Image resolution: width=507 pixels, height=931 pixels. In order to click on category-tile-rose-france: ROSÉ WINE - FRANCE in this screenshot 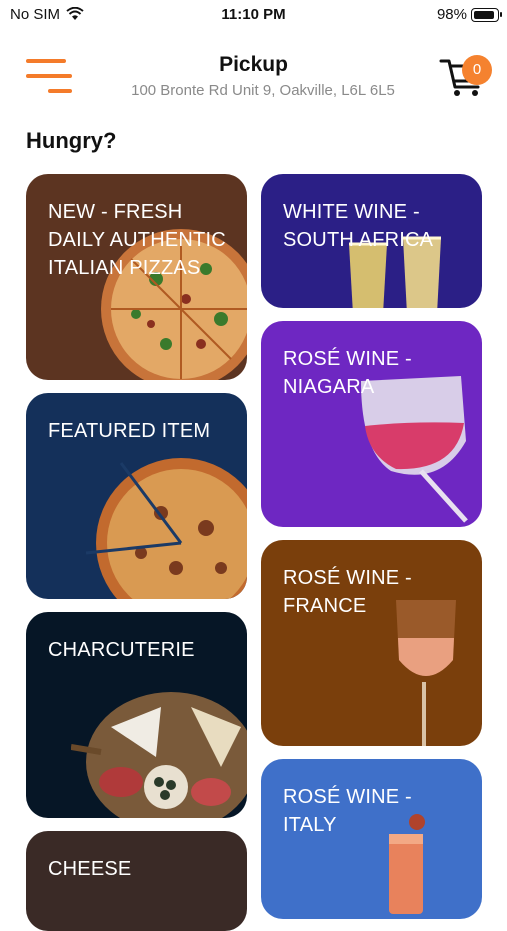, I will do `click(371, 643)`.